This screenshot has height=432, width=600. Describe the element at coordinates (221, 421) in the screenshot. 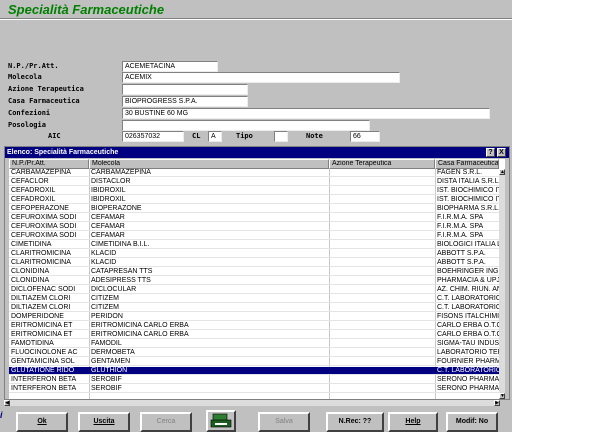

I see `print-button` at that location.